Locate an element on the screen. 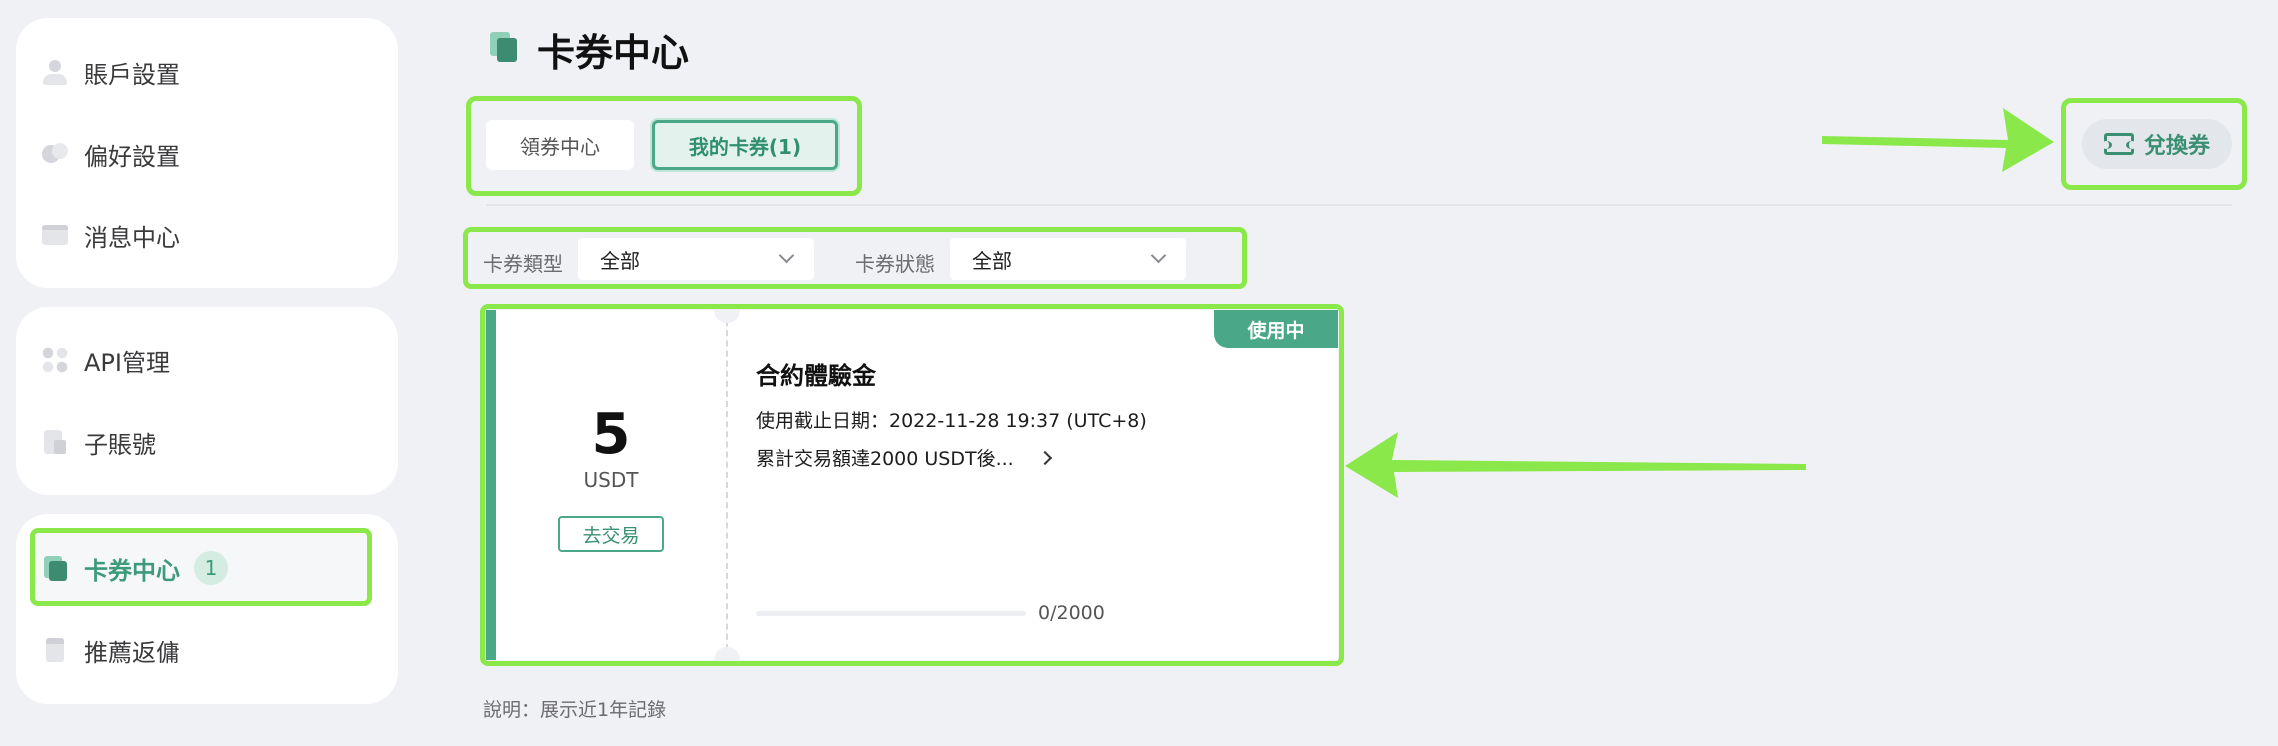  redeem-label: 兌換券 is located at coordinates (2176, 146).